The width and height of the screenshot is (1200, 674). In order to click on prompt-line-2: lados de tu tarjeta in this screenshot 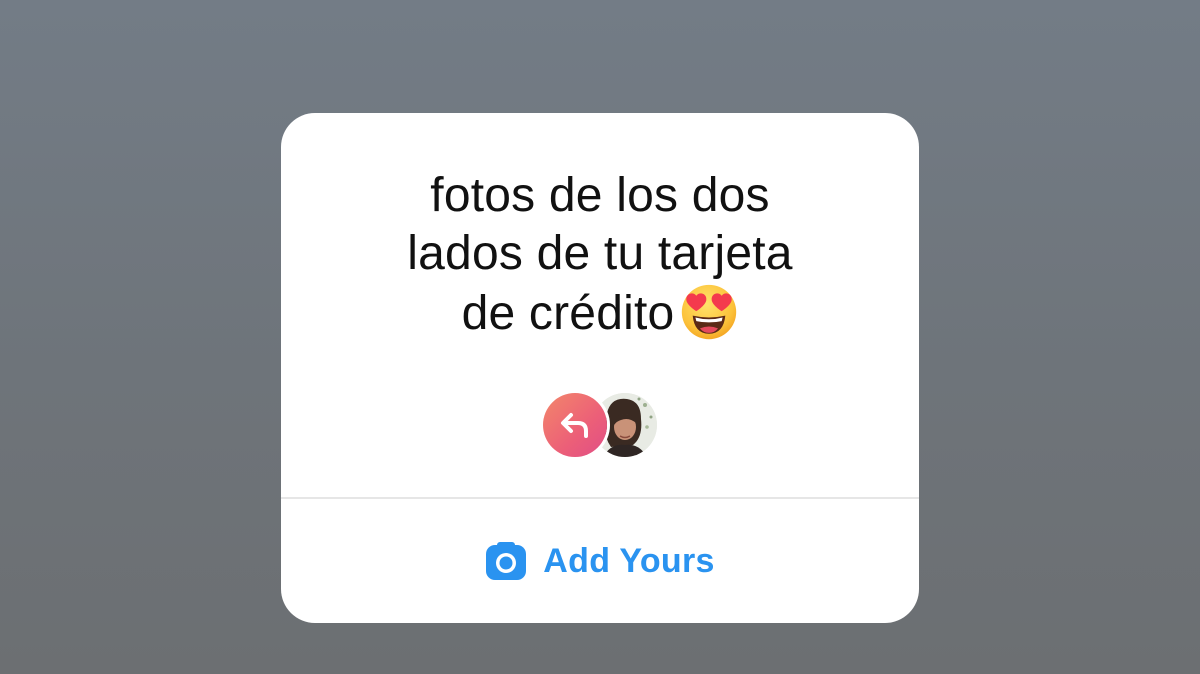, I will do `click(600, 253)`.